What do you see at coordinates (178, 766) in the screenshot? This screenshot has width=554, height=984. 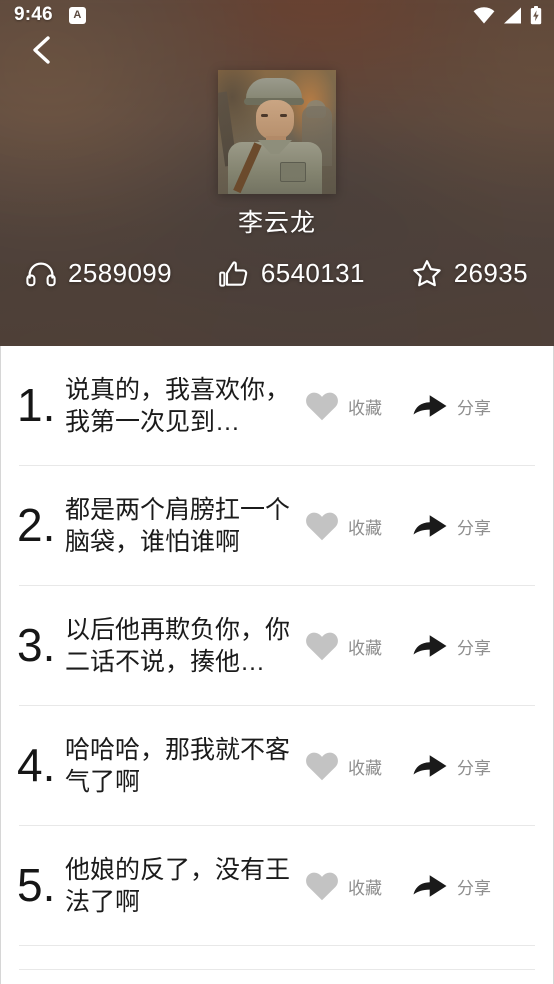 I see `list-item-text: 哈哈哈，那我就不客气了啊` at bounding box center [178, 766].